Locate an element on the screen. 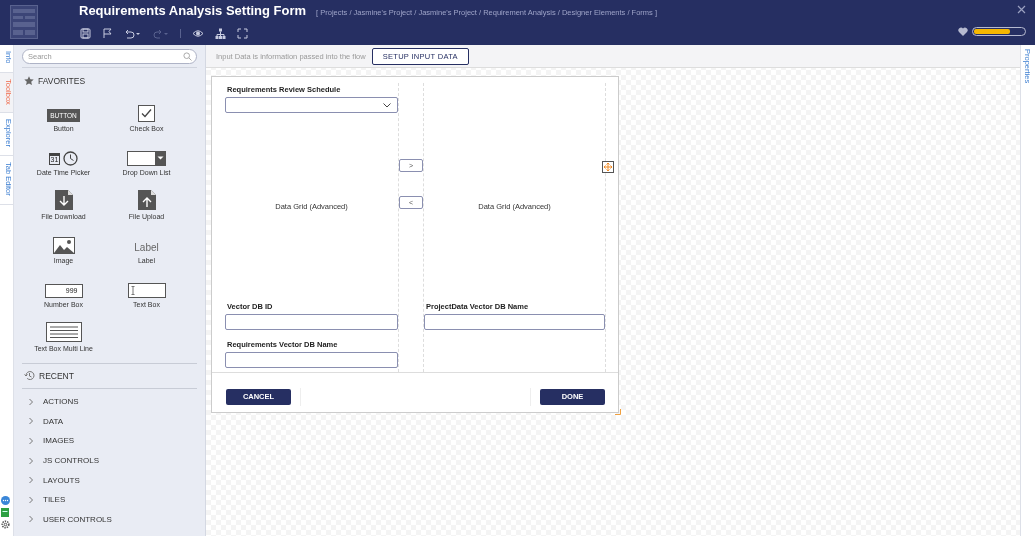 This screenshot has width=1035, height=536. star-icon is located at coordinates (29, 81).